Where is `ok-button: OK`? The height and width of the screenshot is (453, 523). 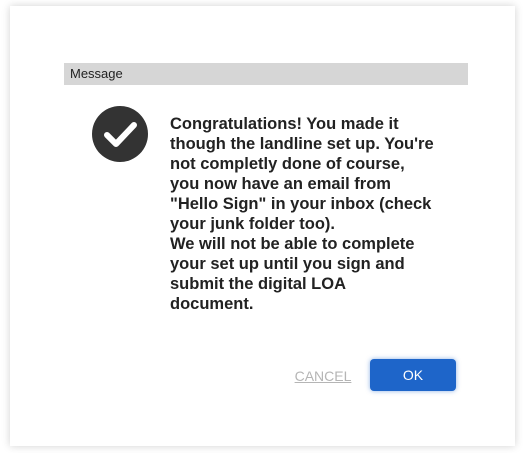 ok-button: OK is located at coordinates (413, 375).